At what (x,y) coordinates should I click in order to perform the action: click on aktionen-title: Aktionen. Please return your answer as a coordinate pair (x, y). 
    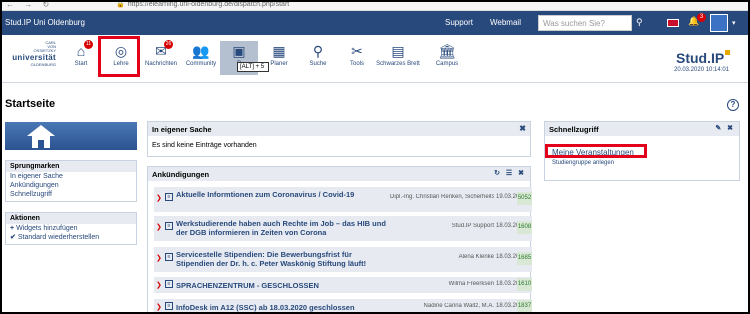
    Looking at the image, I should click on (71, 218).